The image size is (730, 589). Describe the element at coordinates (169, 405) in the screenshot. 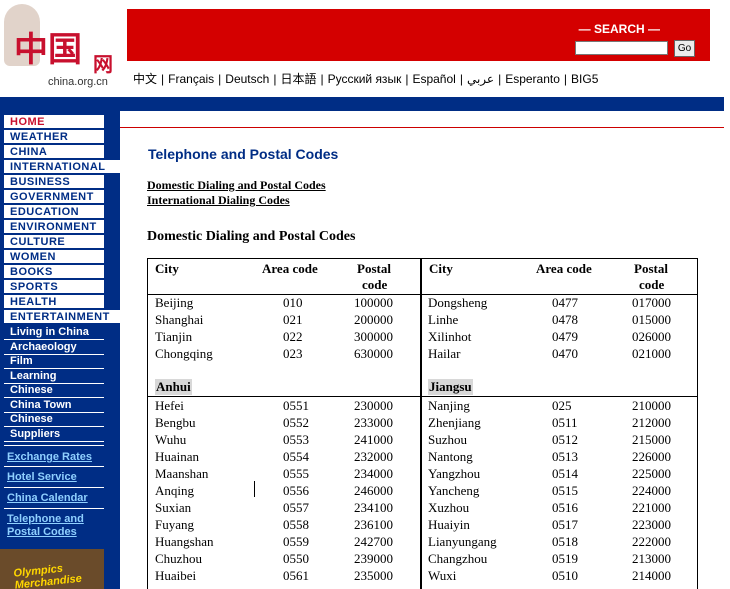

I see `city-cell: Hefei` at that location.